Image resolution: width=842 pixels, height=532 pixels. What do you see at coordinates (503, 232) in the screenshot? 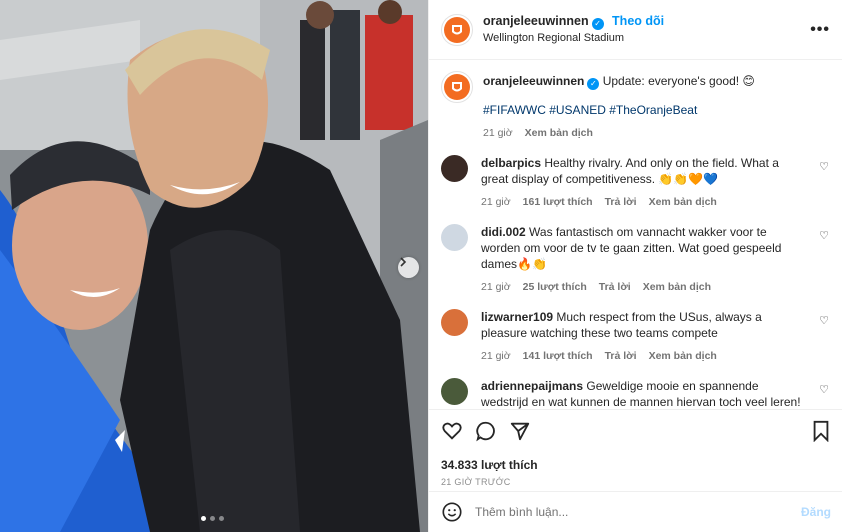
I see `comment-username: didi.002` at bounding box center [503, 232].